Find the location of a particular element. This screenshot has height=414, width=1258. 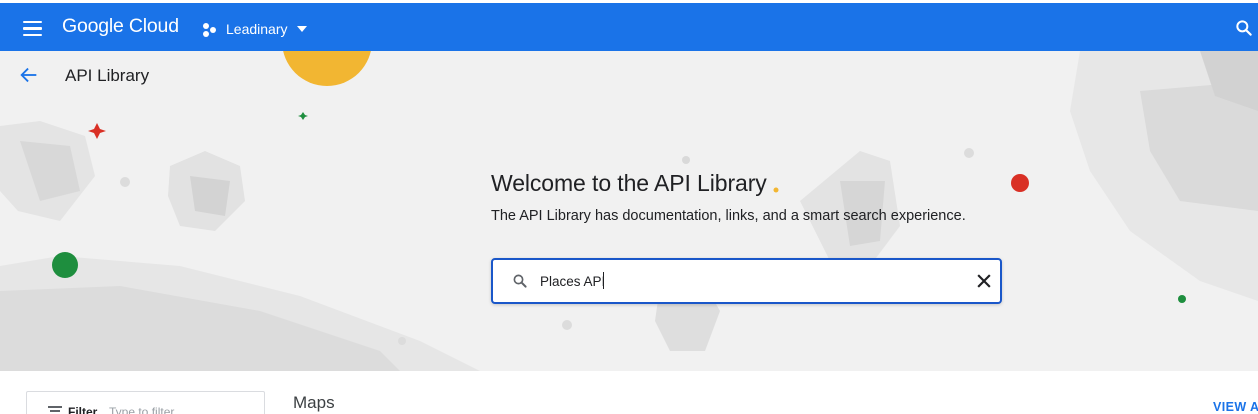

close-icon is located at coordinates (984, 281).